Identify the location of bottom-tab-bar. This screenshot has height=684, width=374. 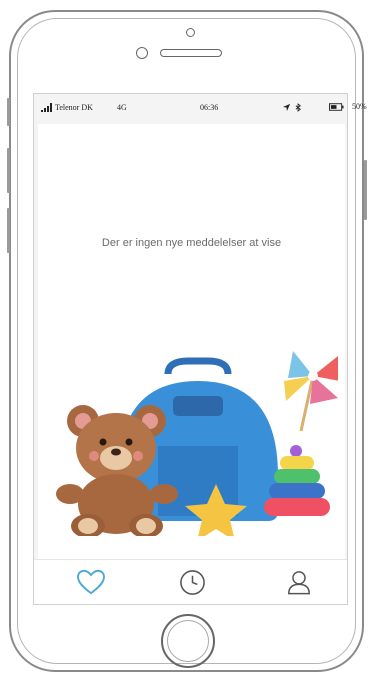
(190, 581).